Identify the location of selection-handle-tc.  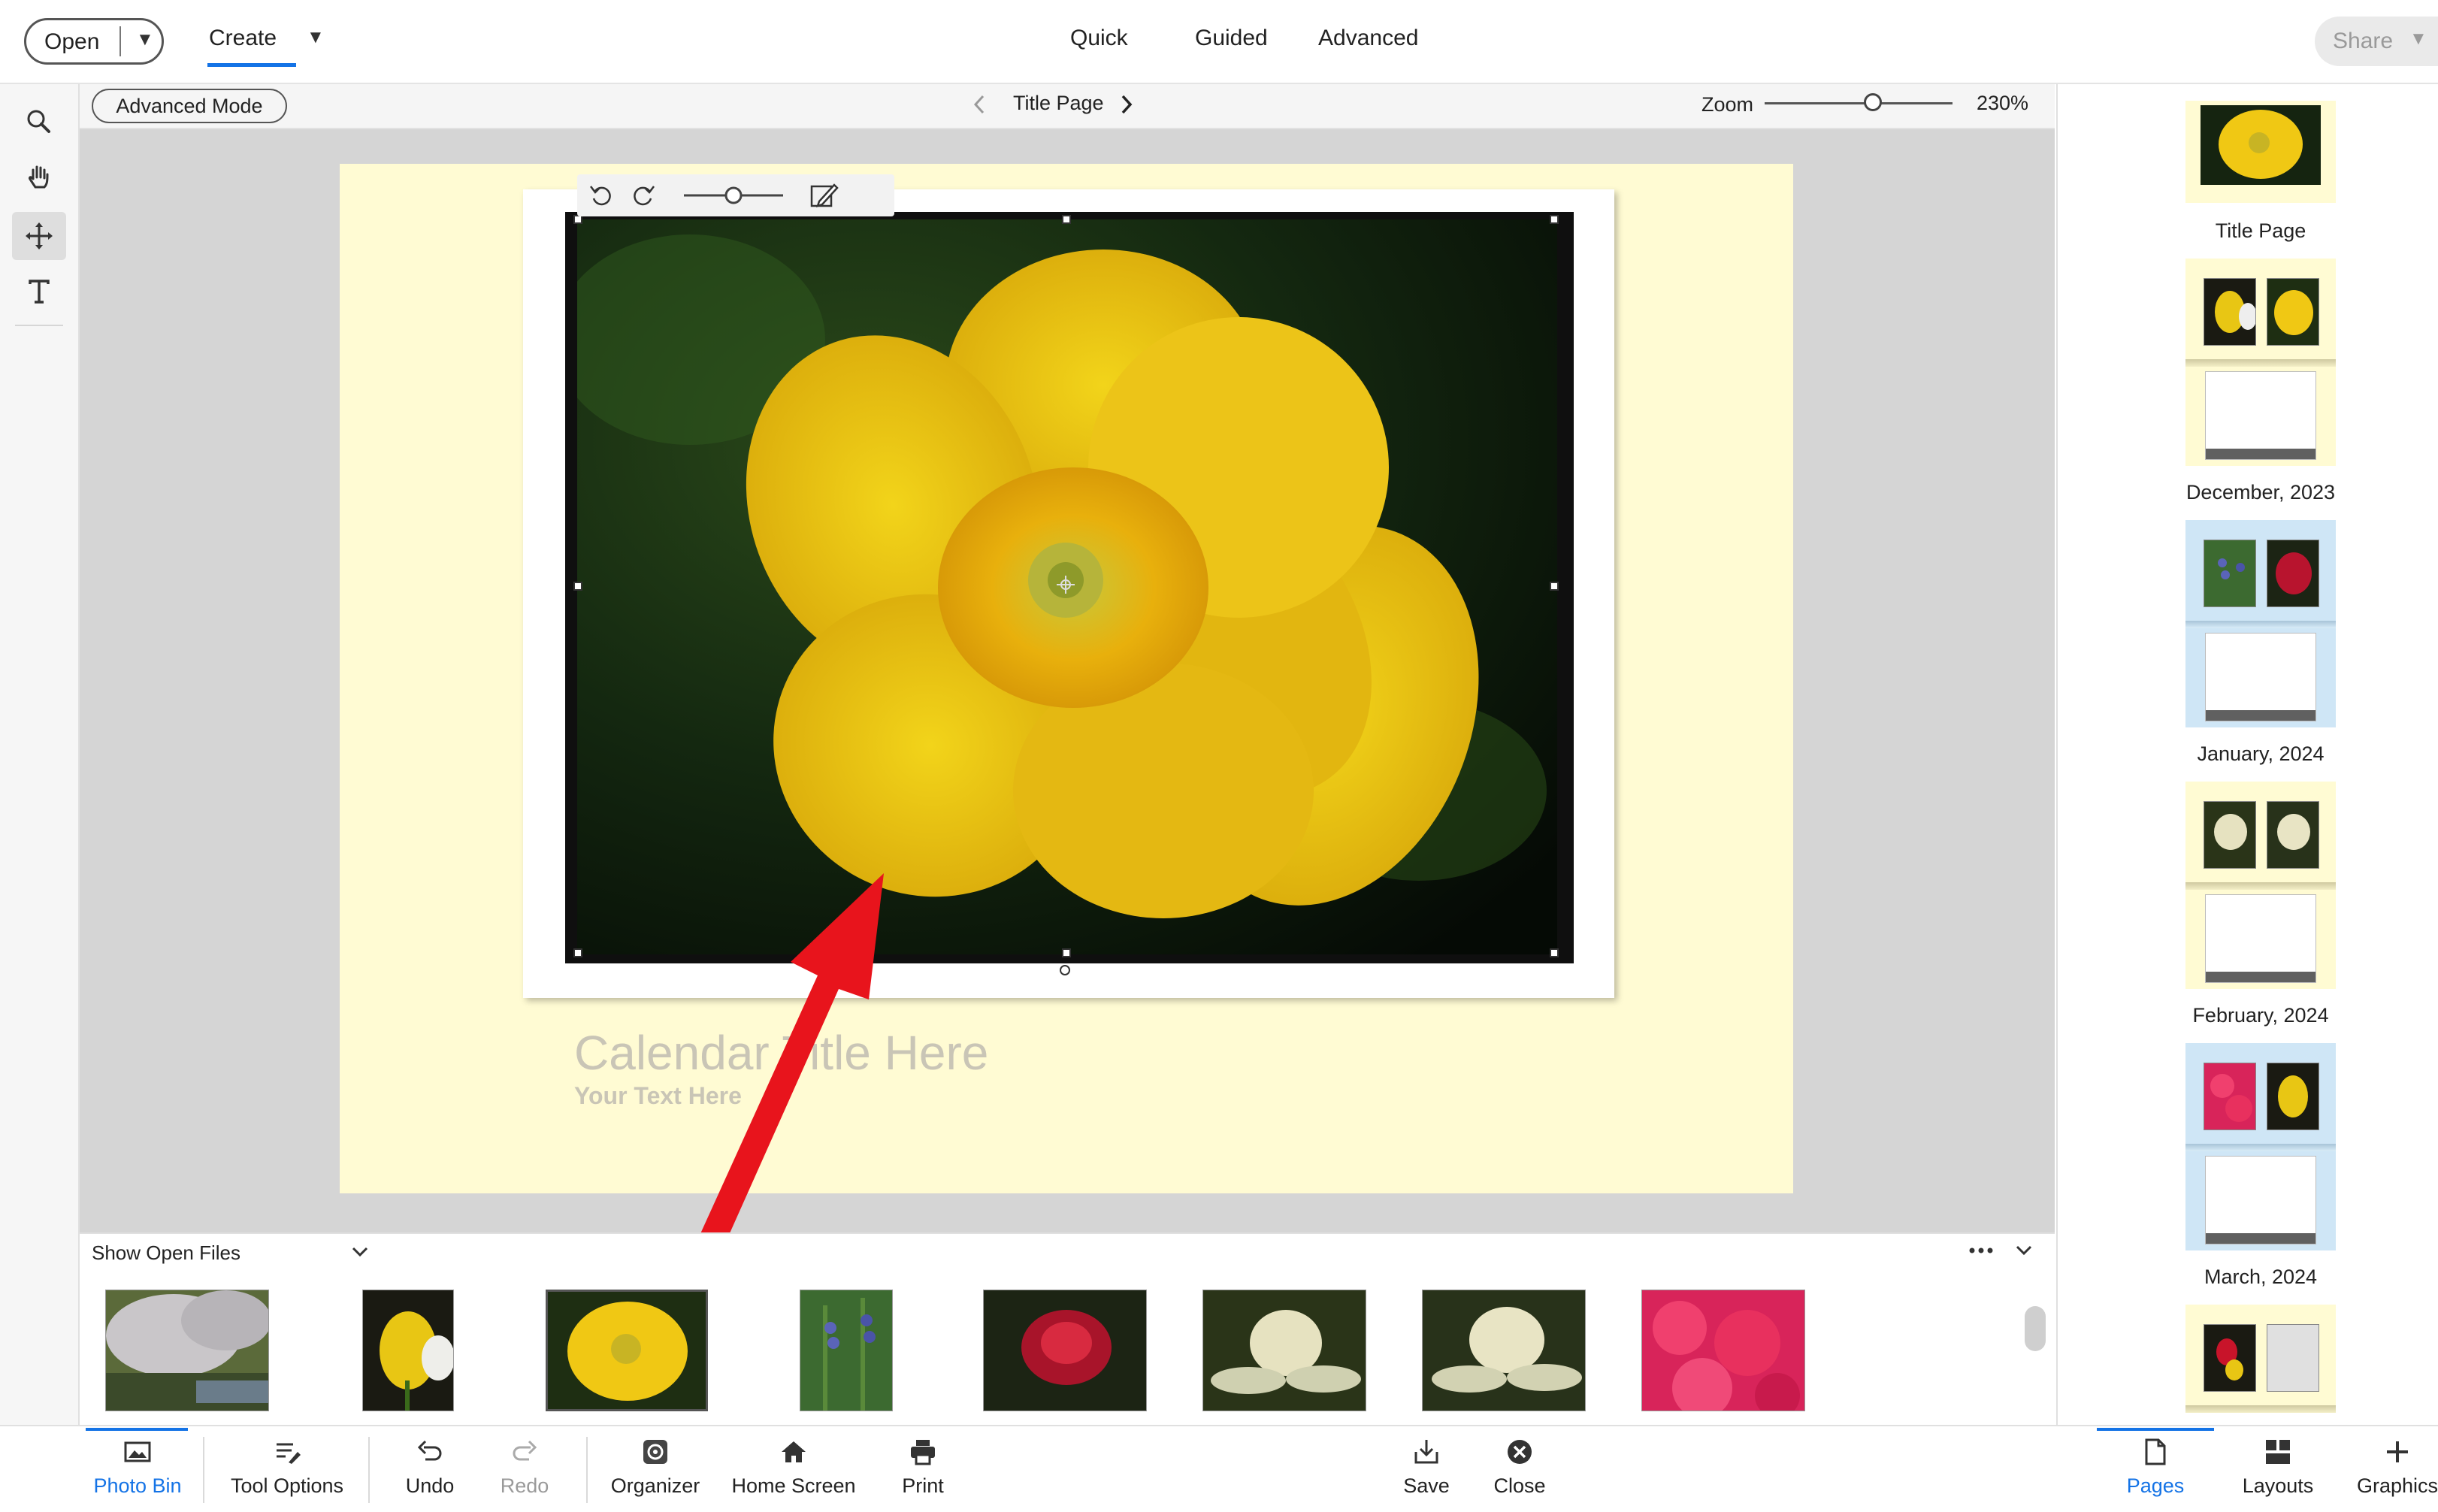
(1067, 219).